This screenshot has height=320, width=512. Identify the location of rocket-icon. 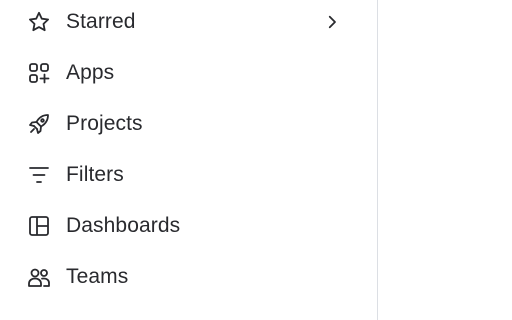
(39, 124).